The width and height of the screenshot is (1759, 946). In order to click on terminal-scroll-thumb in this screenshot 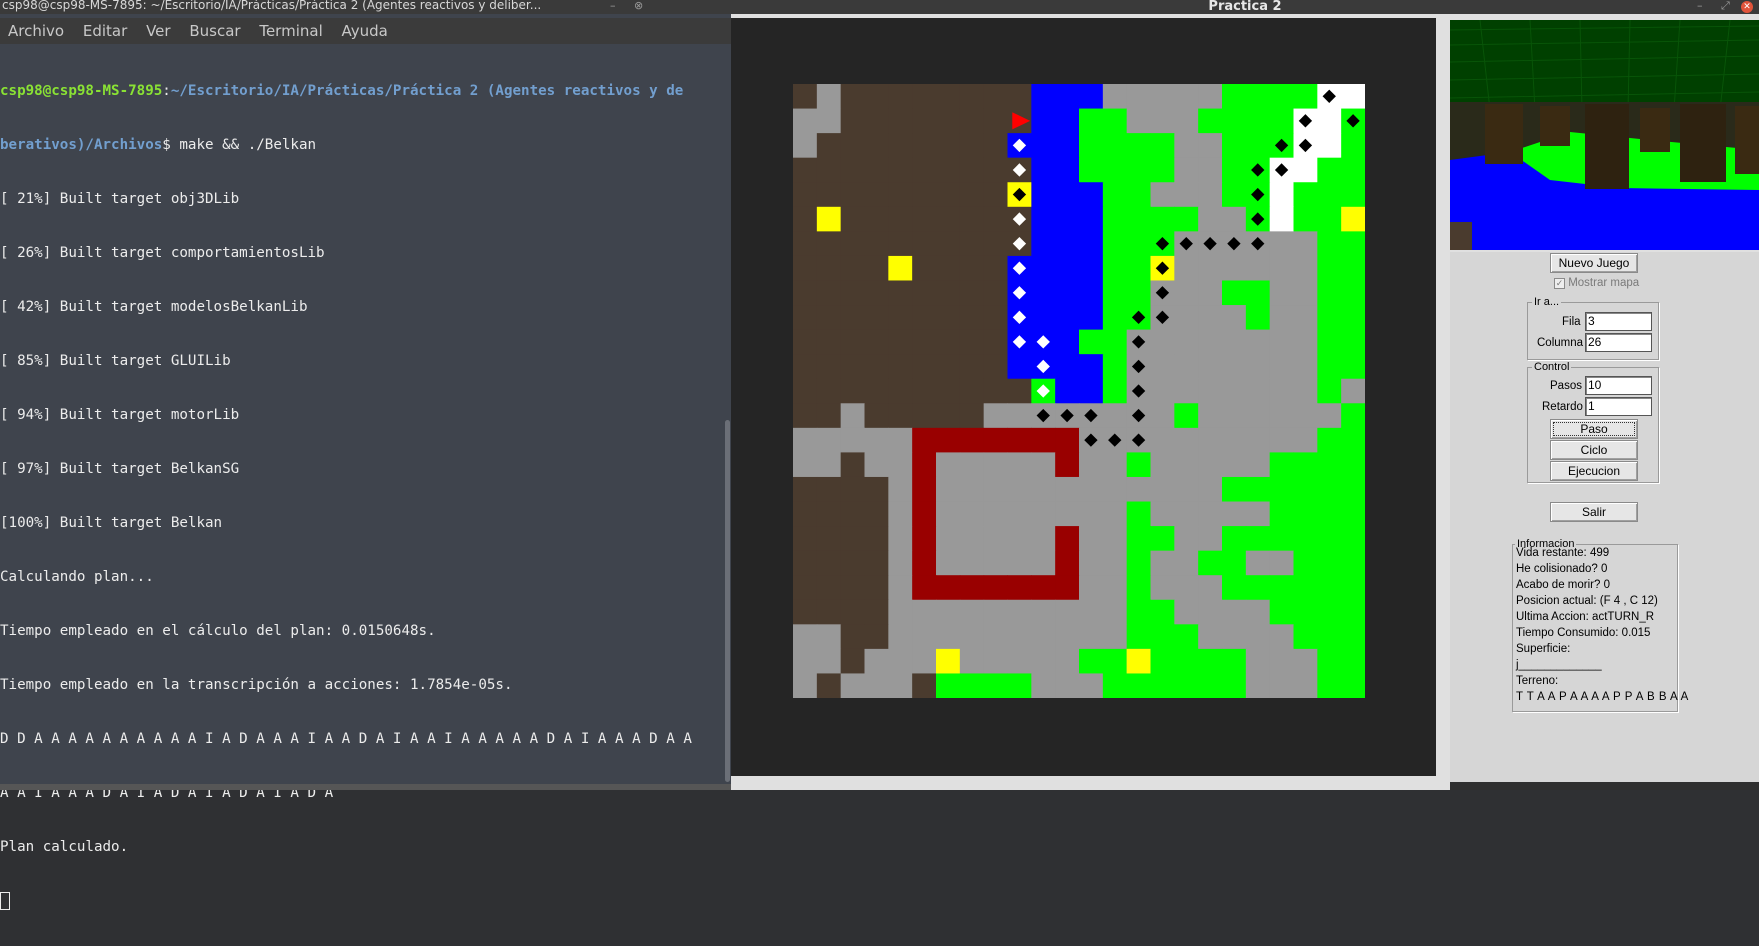, I will do `click(727, 601)`.